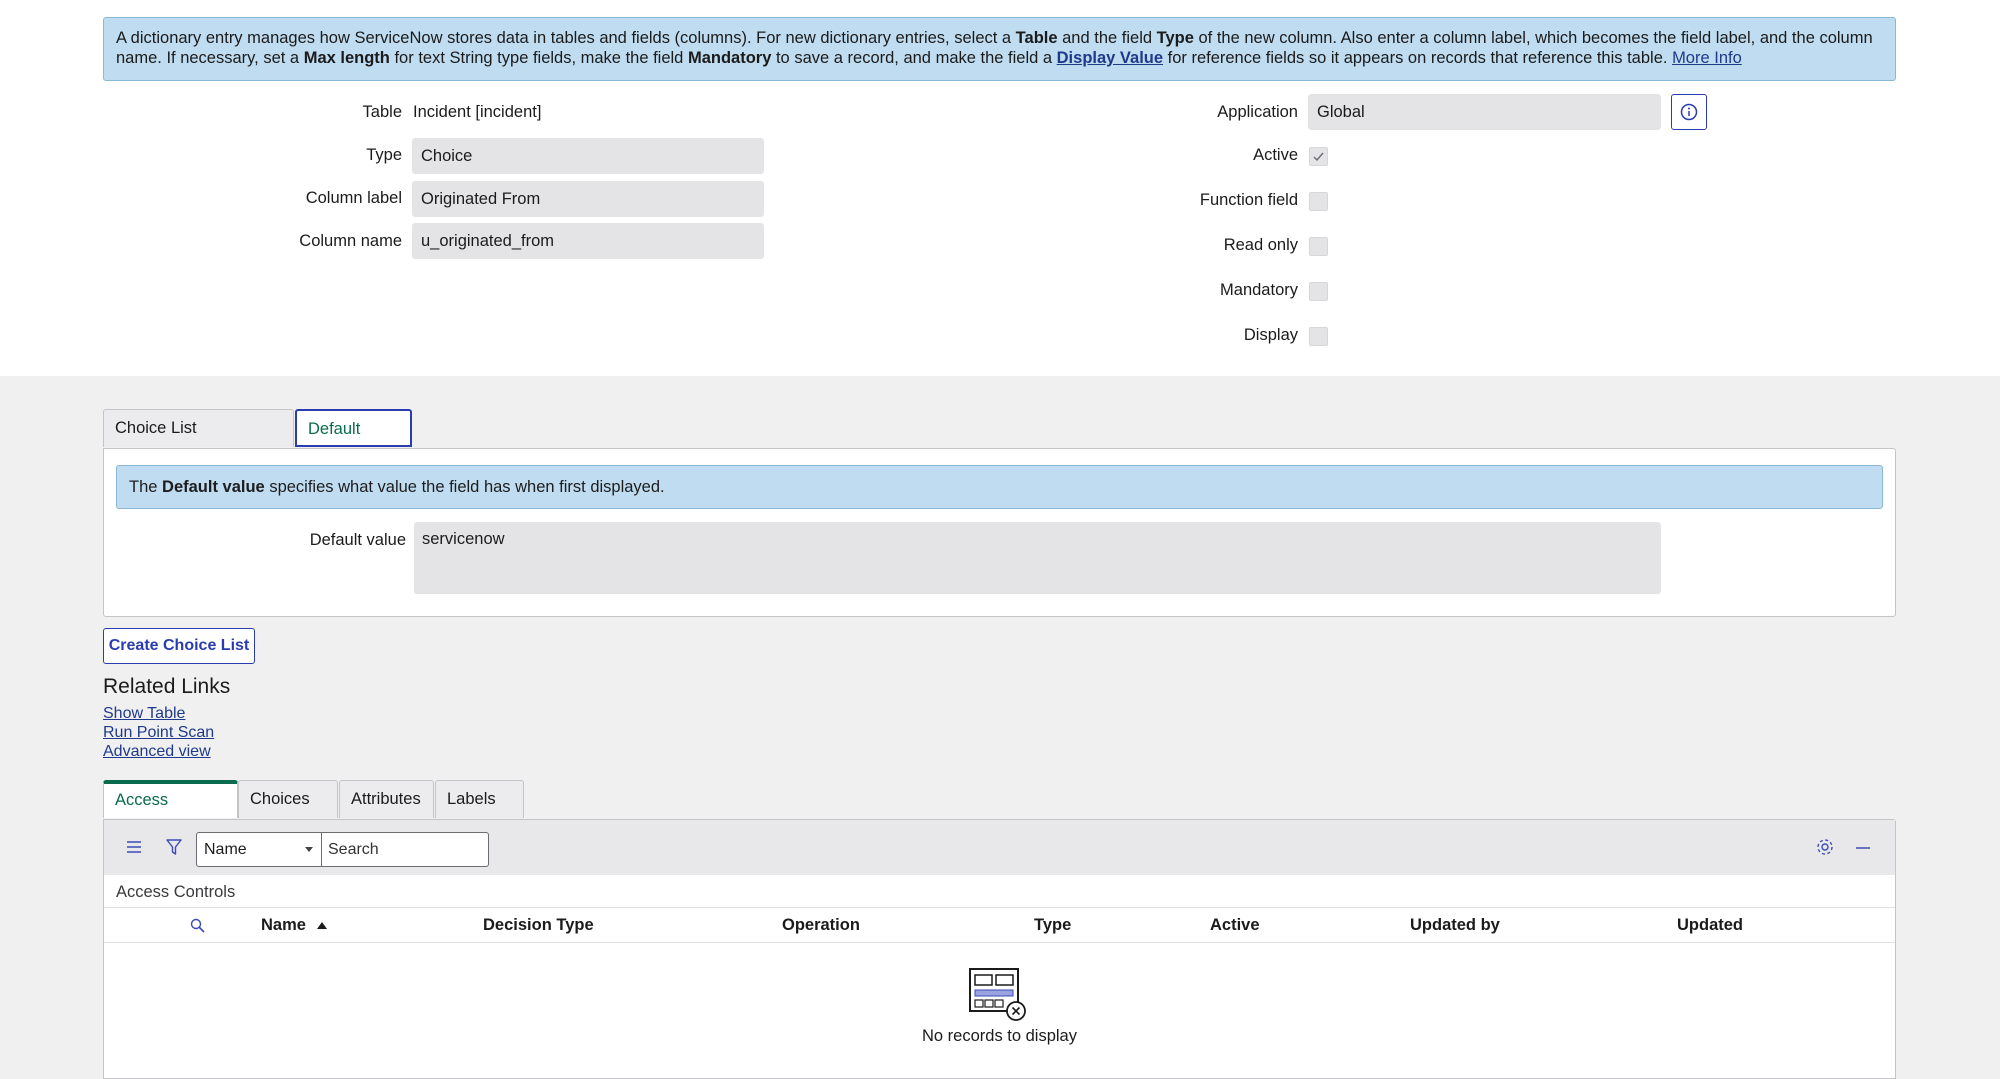 This screenshot has width=2000, height=1079. I want to click on empty-state: No records to display, so click(999, 1006).